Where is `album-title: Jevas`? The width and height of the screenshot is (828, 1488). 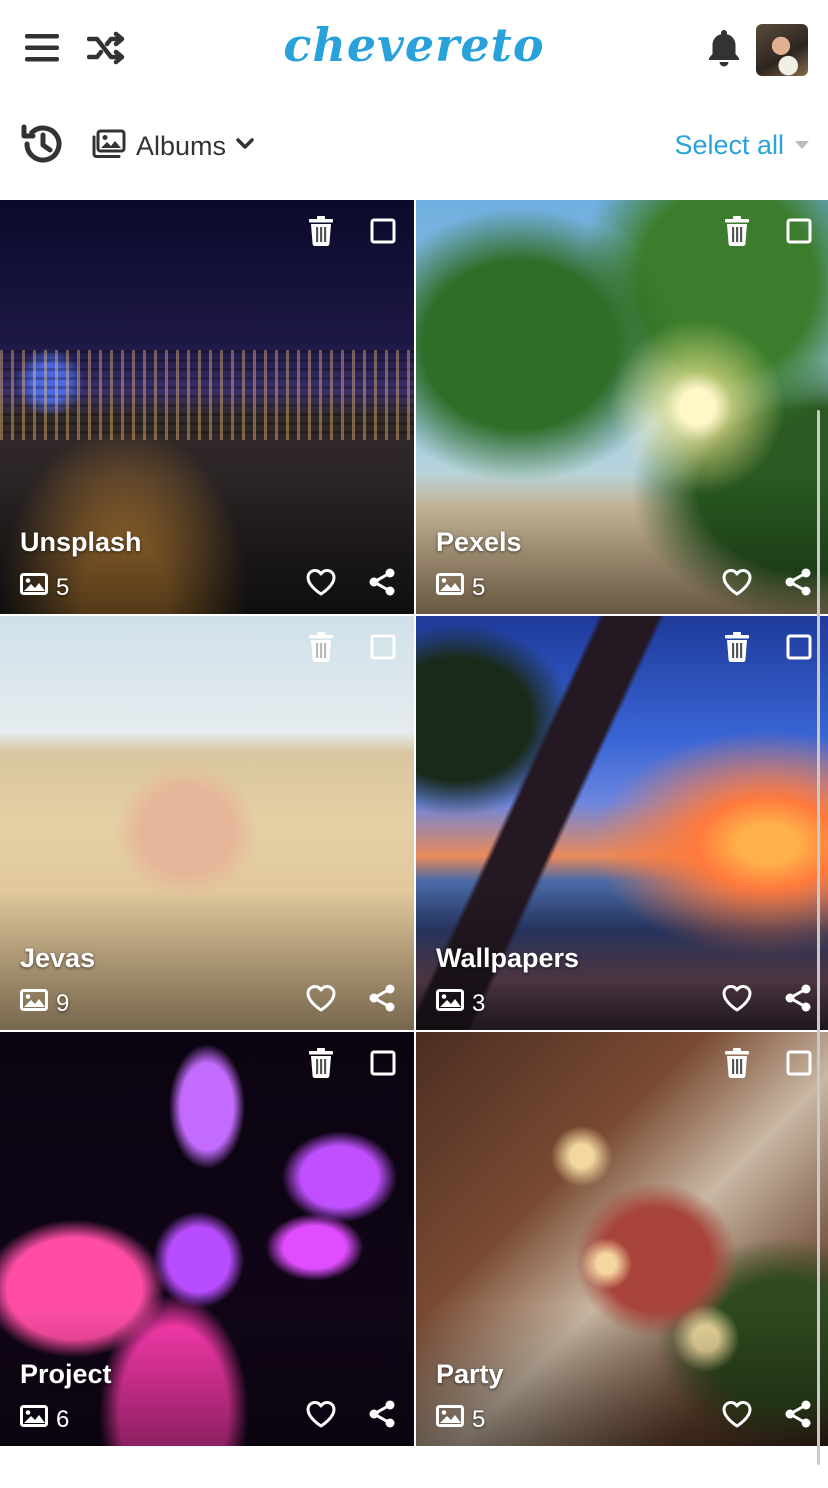
album-title: Jevas is located at coordinates (57, 958).